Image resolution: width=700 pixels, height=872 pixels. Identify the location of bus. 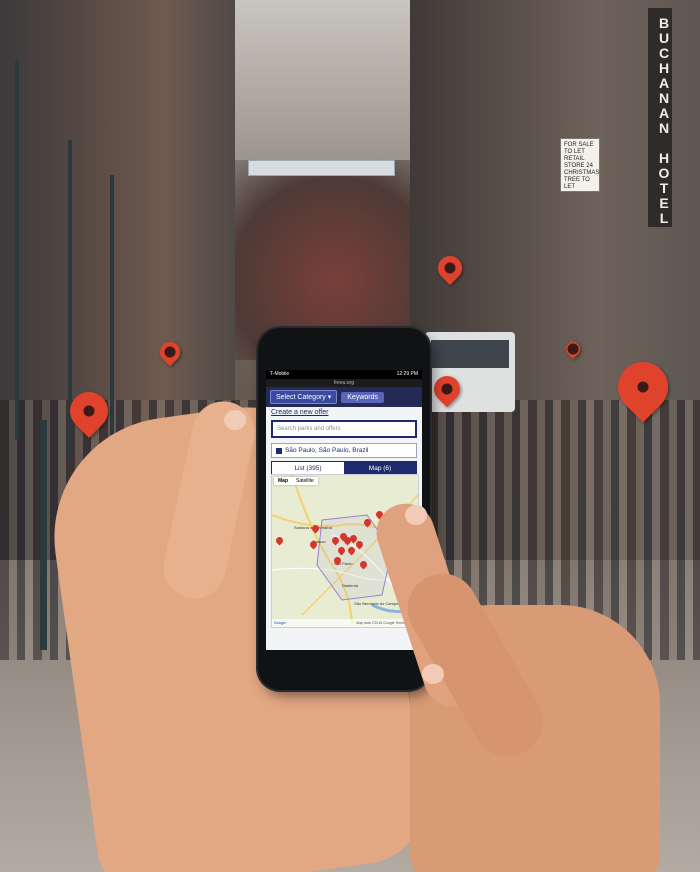
(470, 372).